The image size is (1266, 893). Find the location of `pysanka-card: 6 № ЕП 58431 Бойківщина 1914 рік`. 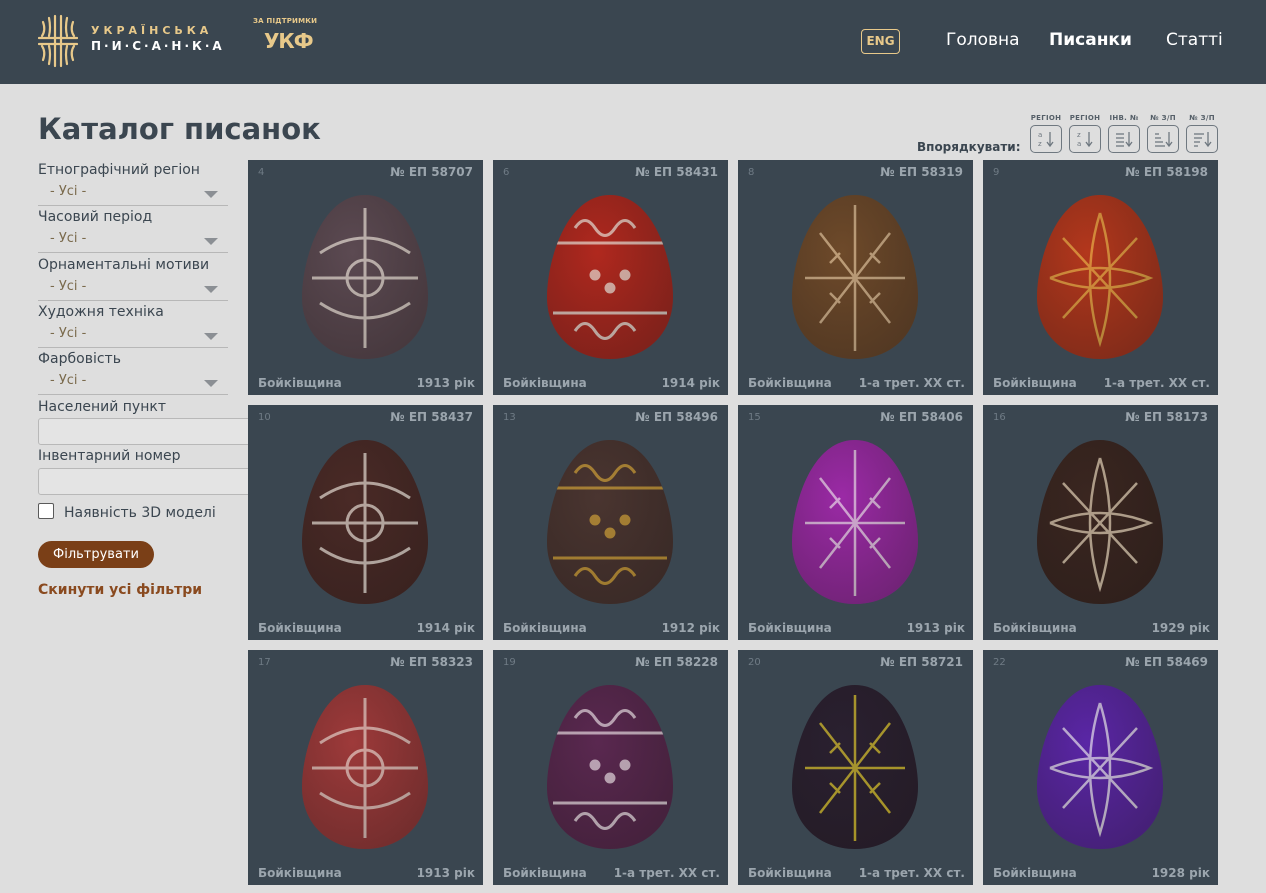

pysanka-card: 6 № ЕП 58431 Бойківщина 1914 рік is located at coordinates (610, 277).